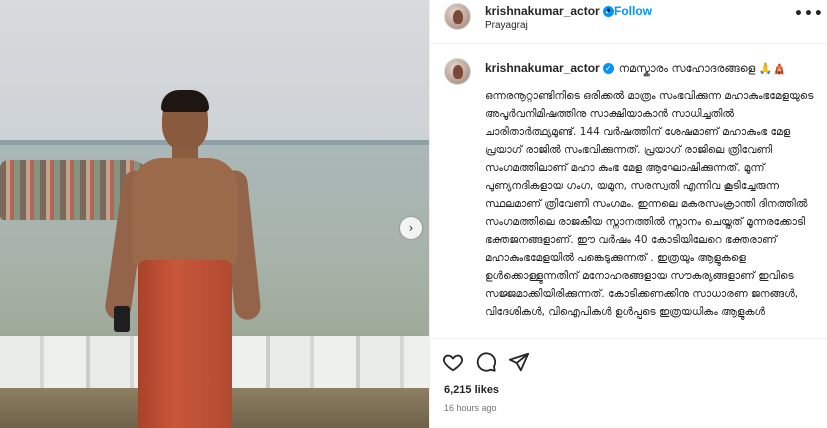  I want to click on follow-button: Follow, so click(633, 11).